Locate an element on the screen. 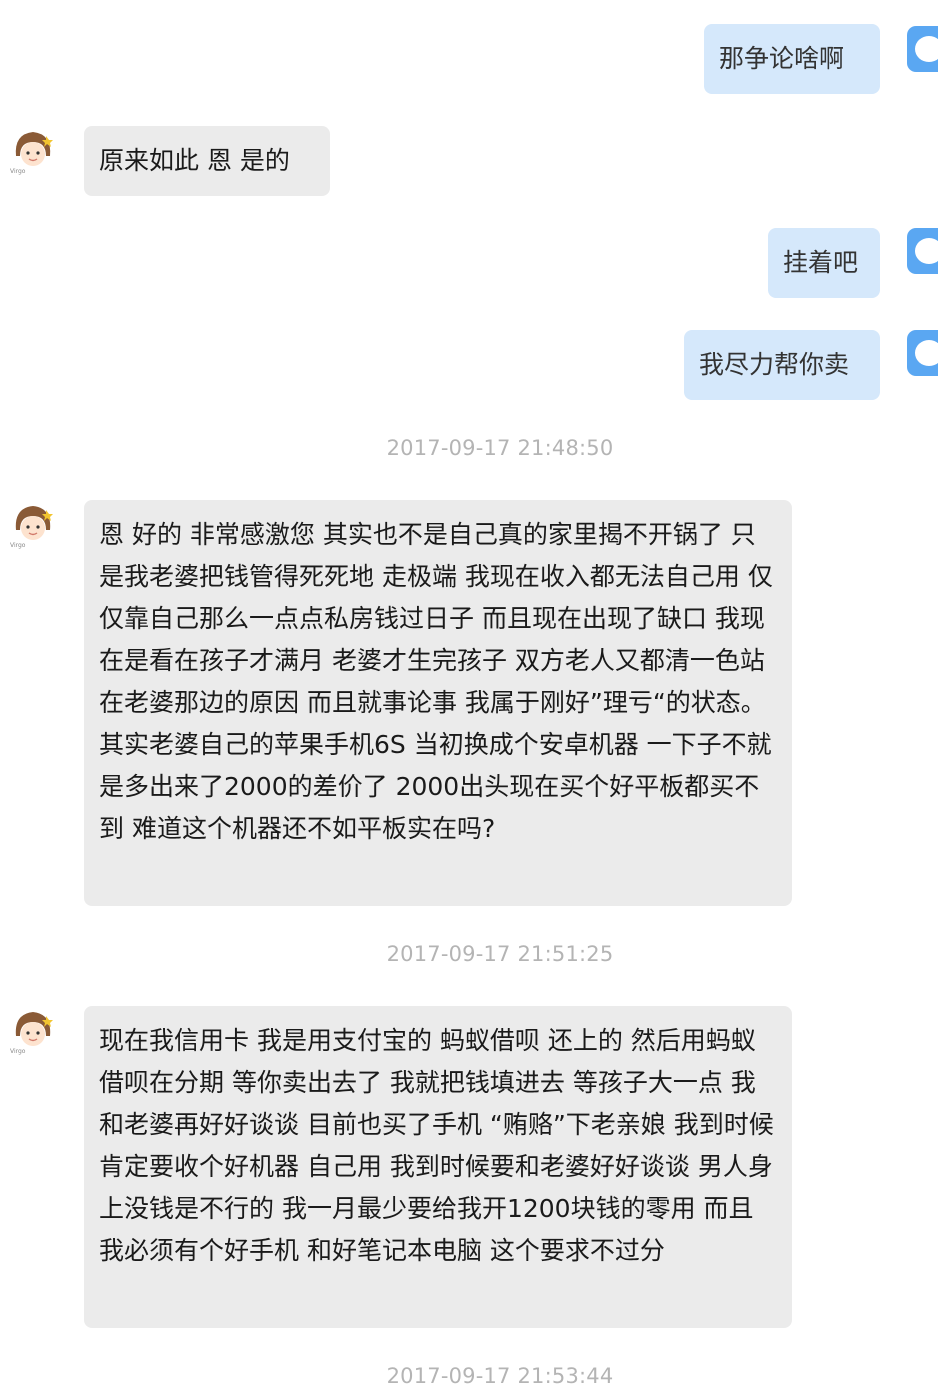  message-bubble-incoming: 原来如此 恩 是的 is located at coordinates (207, 161).